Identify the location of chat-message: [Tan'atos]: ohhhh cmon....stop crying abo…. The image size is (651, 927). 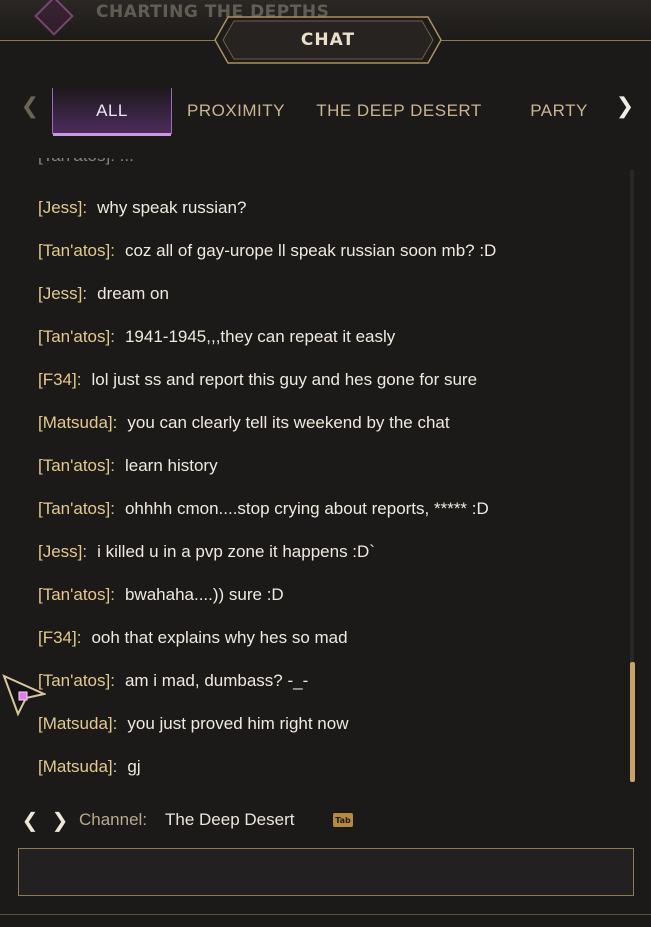
(263, 509).